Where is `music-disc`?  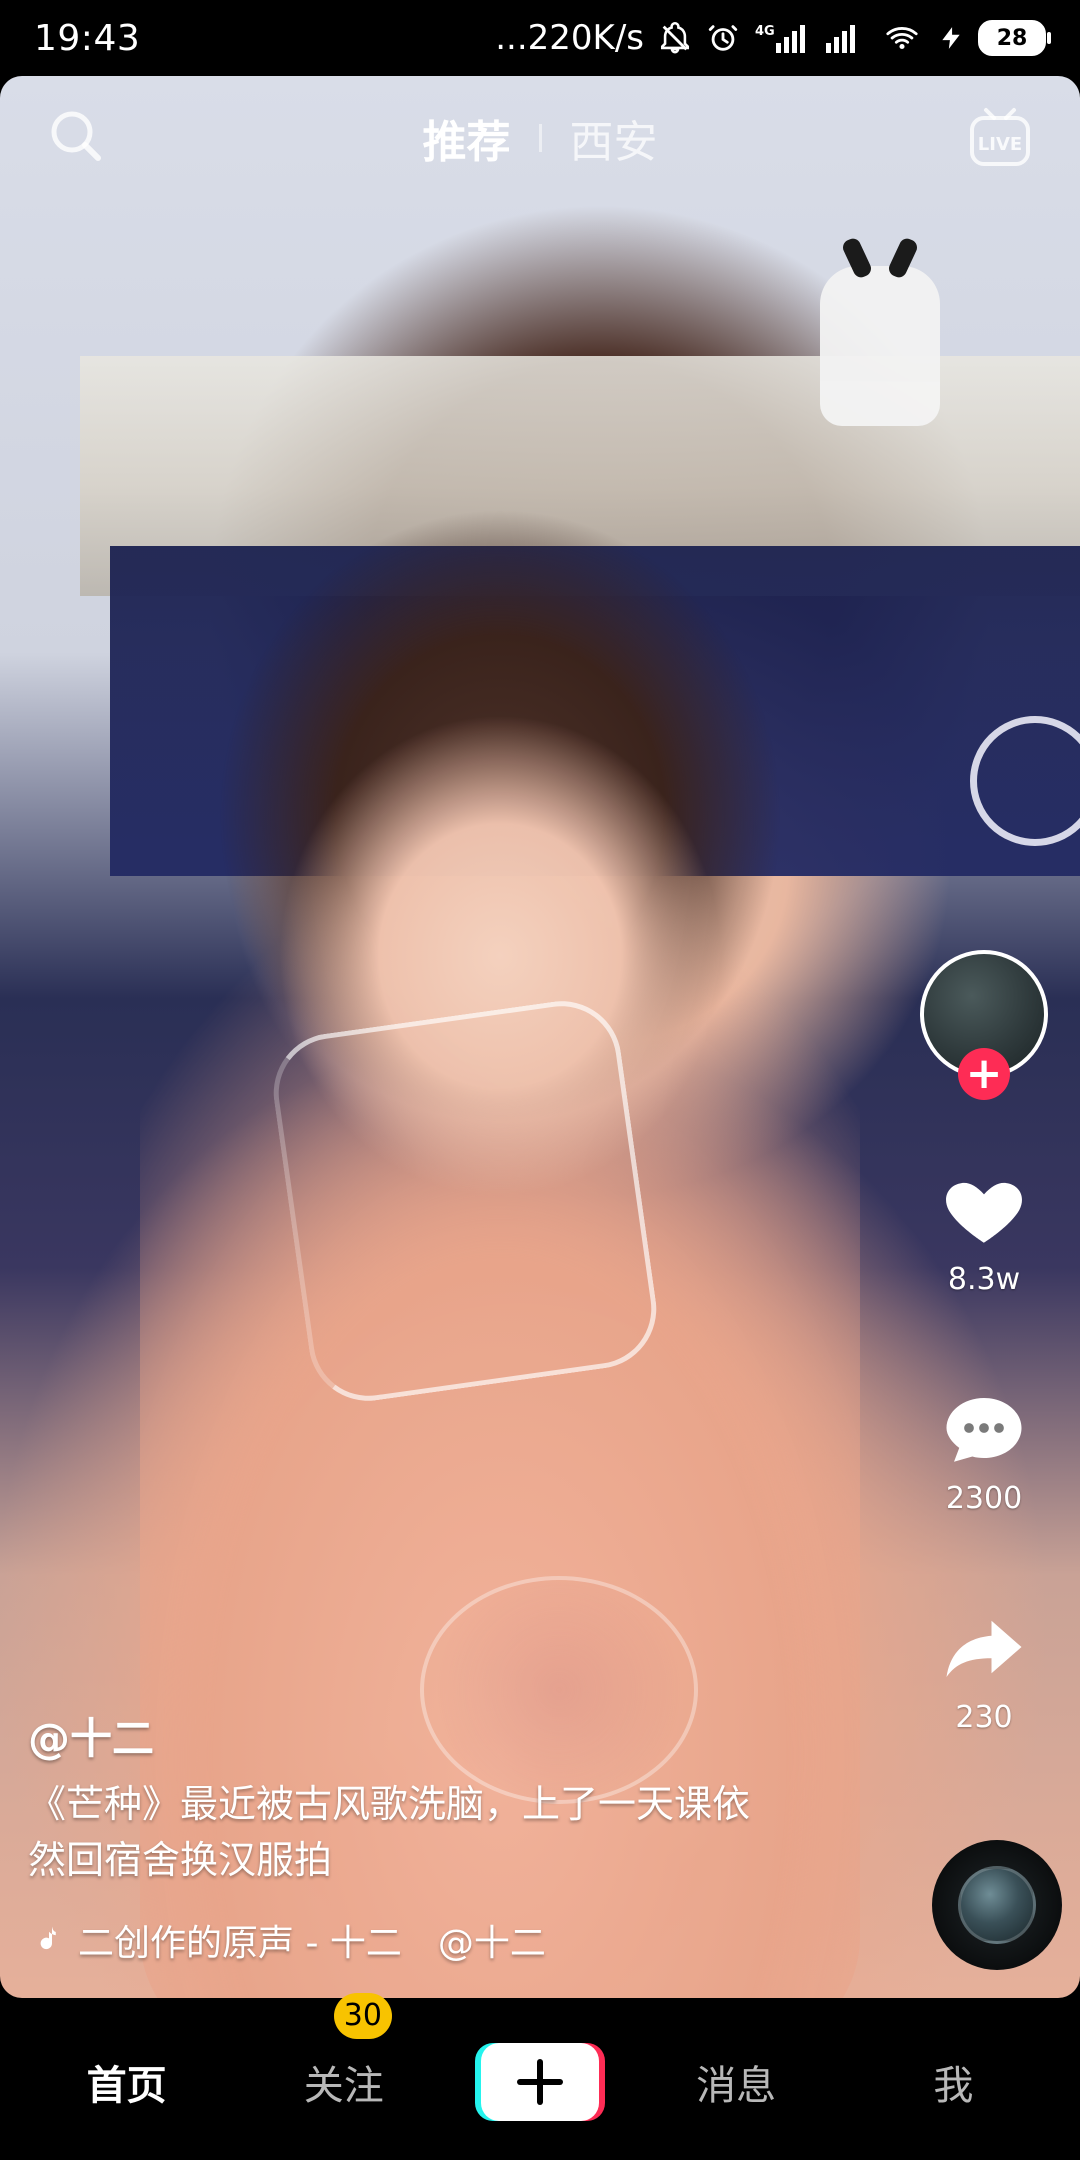
music-disc is located at coordinates (997, 1905).